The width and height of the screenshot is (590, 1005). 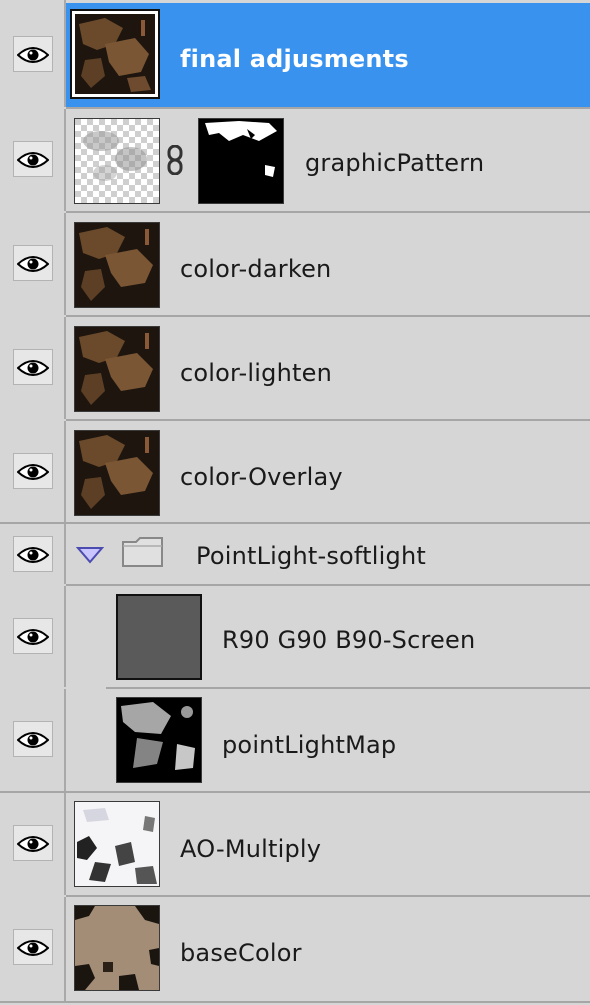 I want to click on layer-mask-thumbnail, so click(x=241, y=161).